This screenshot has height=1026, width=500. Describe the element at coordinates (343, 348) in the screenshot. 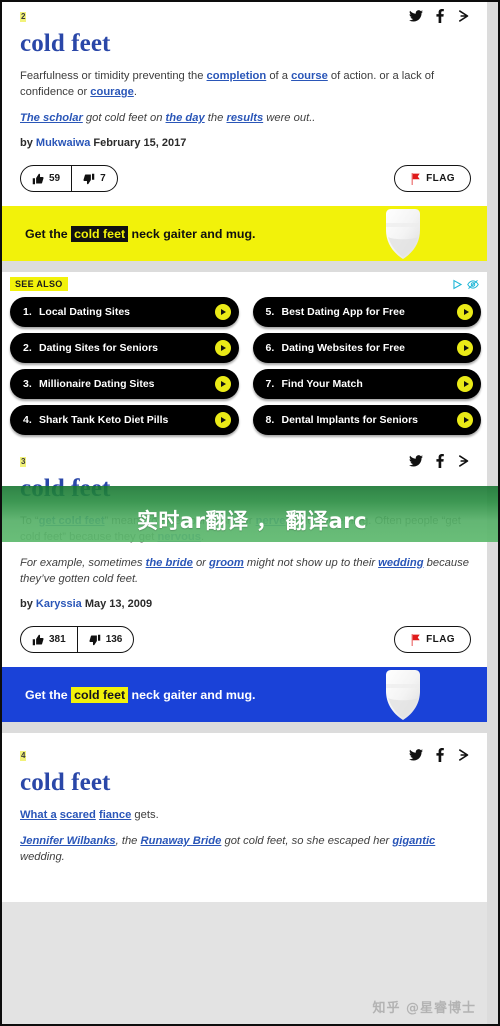

I see `item-title: Dating Websites for Free` at that location.